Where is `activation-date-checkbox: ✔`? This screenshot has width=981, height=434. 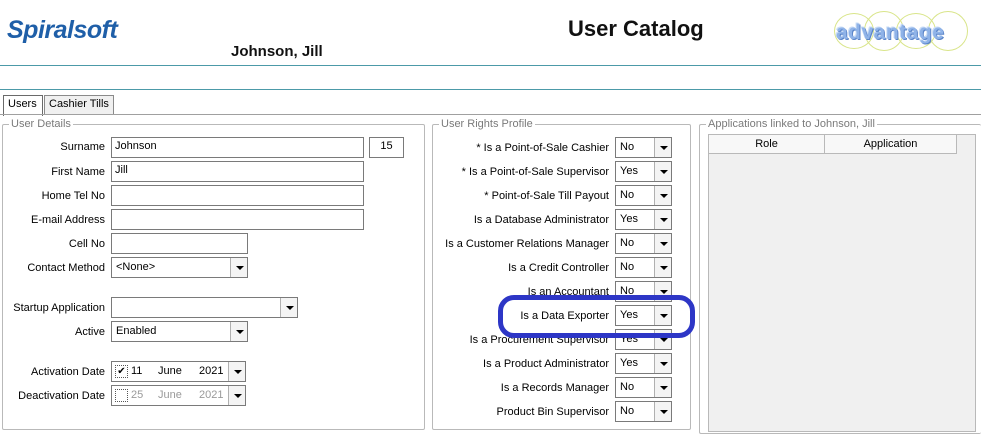 activation-date-checkbox: ✔ is located at coordinates (121, 371).